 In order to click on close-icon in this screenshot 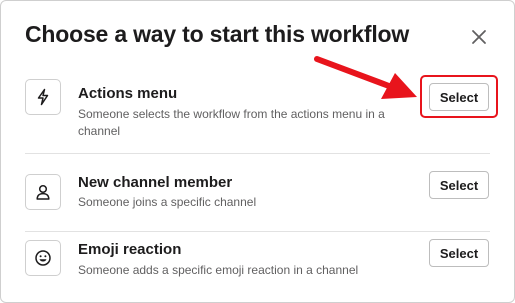, I will do `click(479, 37)`.